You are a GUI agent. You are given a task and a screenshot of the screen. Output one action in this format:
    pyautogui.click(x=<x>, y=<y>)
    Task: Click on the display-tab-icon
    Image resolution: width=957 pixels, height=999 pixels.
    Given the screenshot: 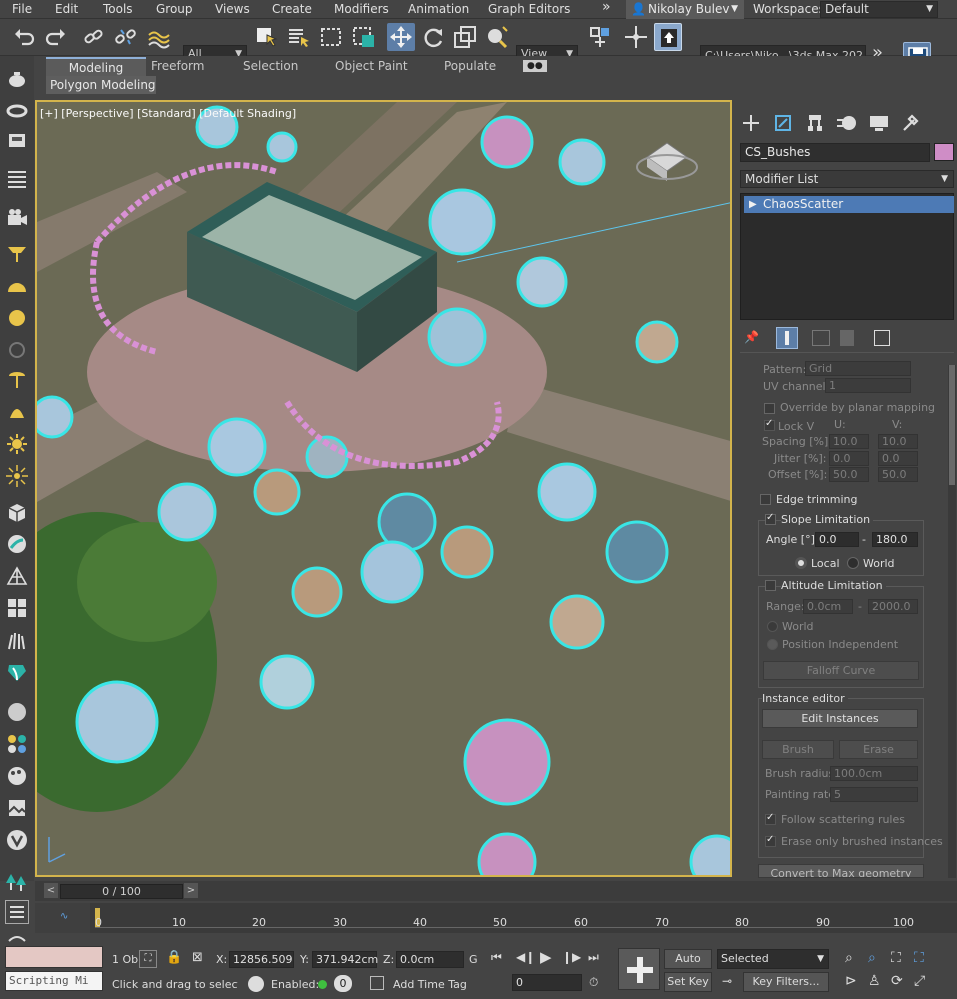 What is the action you would take?
    pyautogui.click(x=879, y=123)
    